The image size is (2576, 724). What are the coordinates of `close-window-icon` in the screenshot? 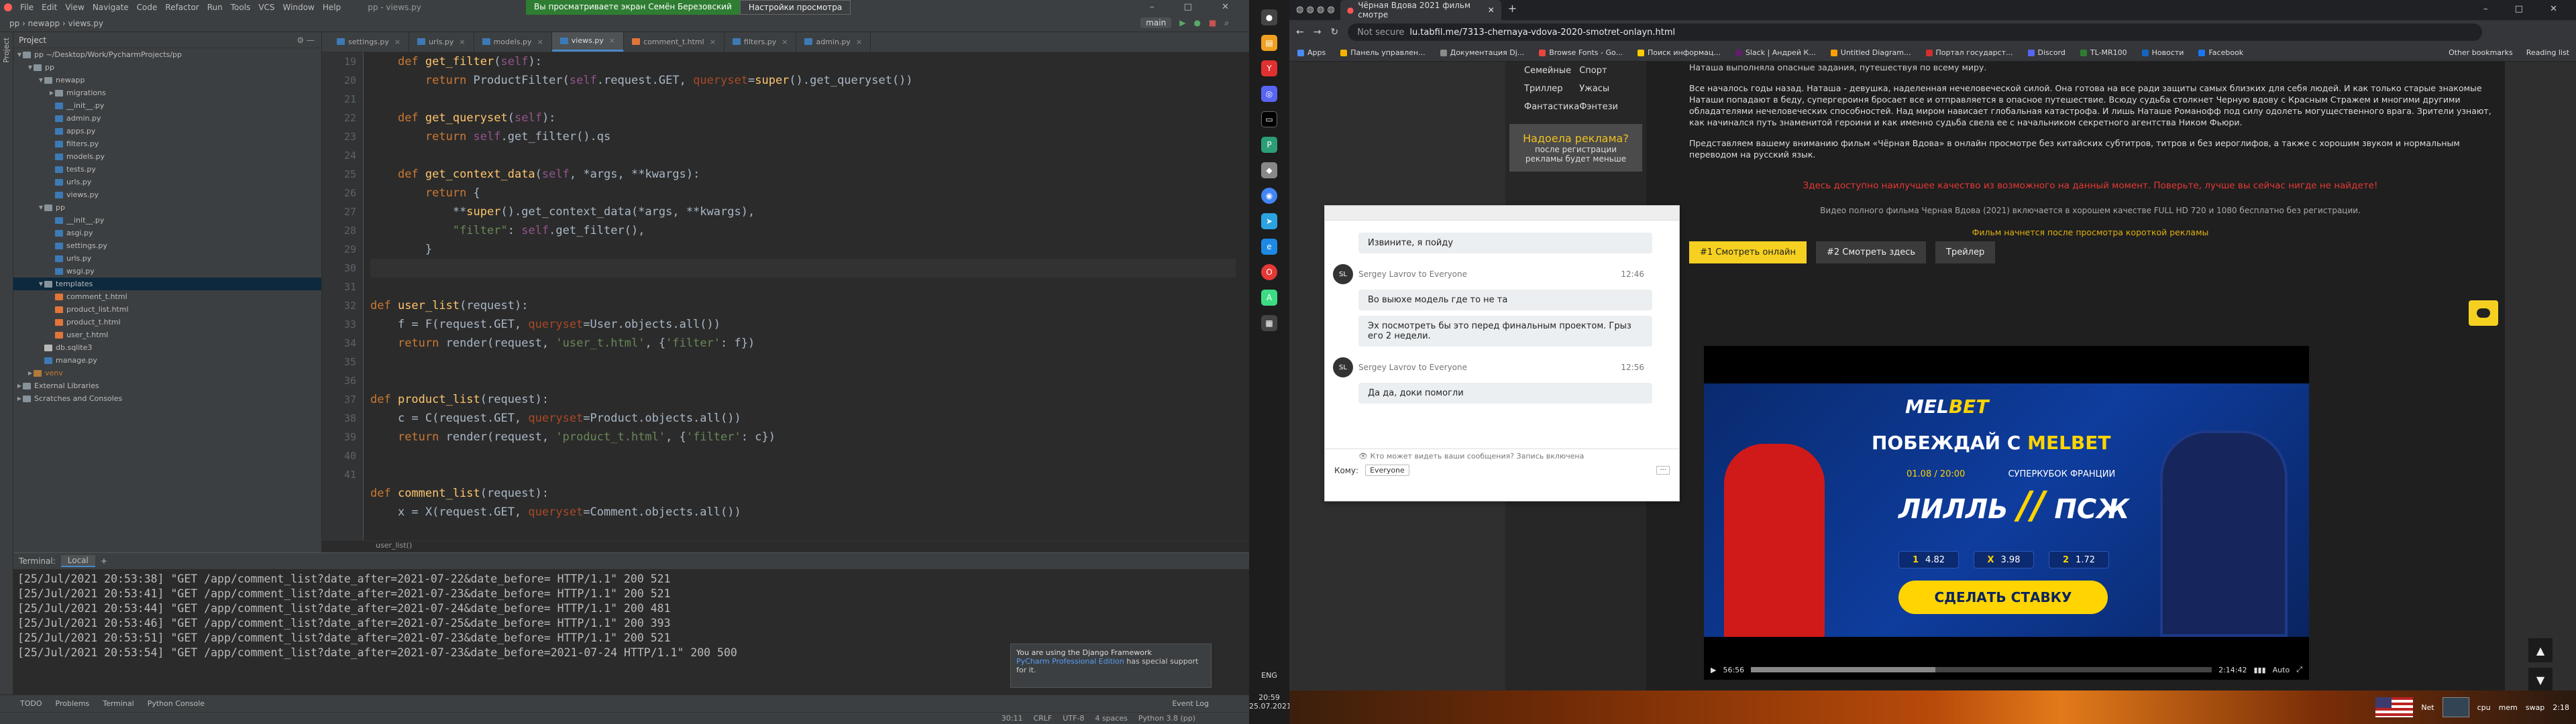 It's located at (8, 7).